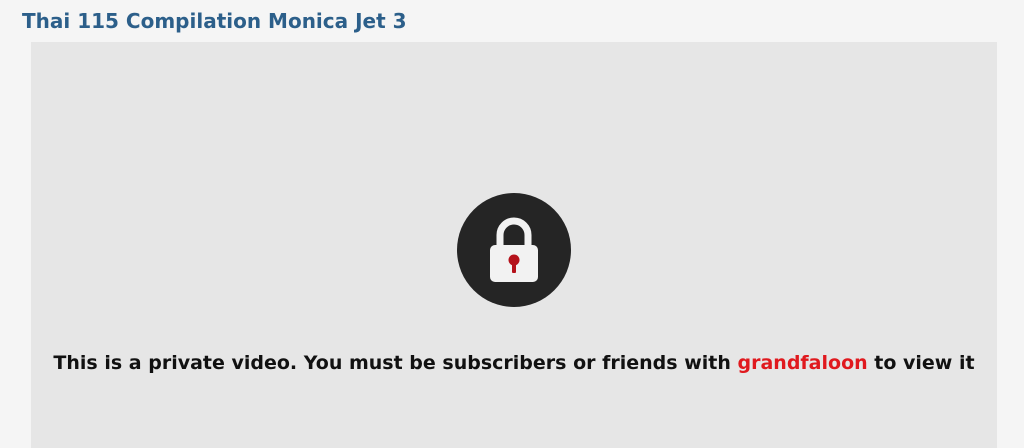 Image resolution: width=1024 pixels, height=448 pixels. What do you see at coordinates (921, 363) in the screenshot?
I see `private-message-suffix: to view it` at bounding box center [921, 363].